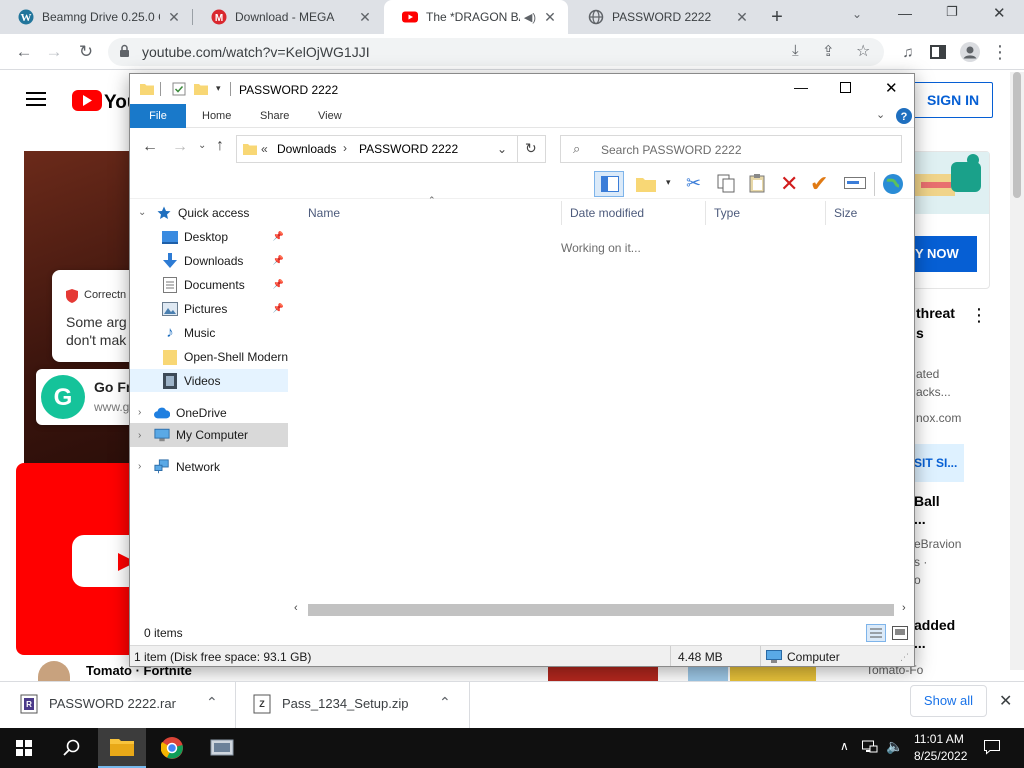  I want to click on checkmark-icon: ✔, so click(819, 184).